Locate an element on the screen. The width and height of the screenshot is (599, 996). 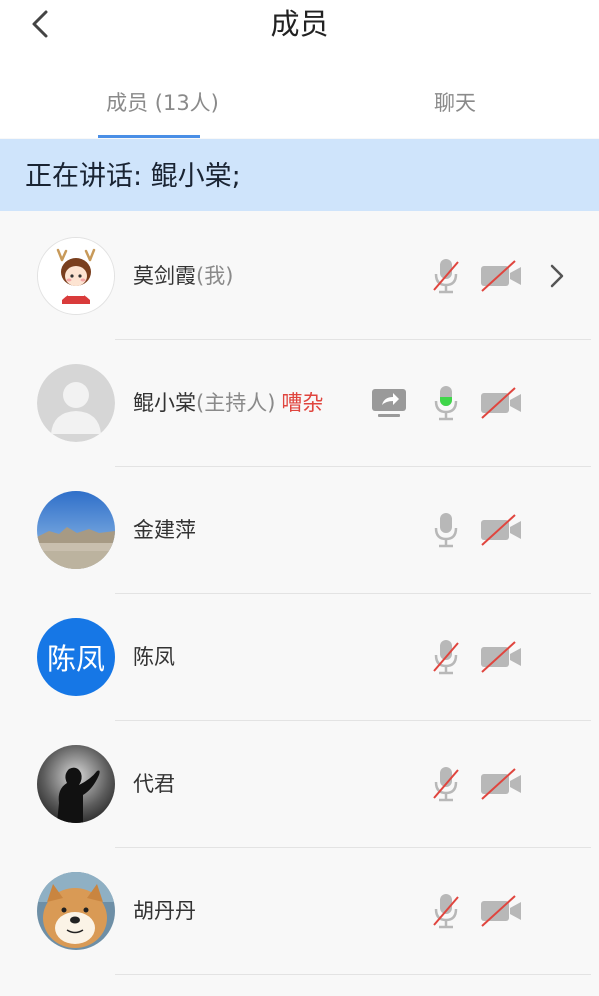
avatar-initials: 陈凤 is located at coordinates (76, 657).